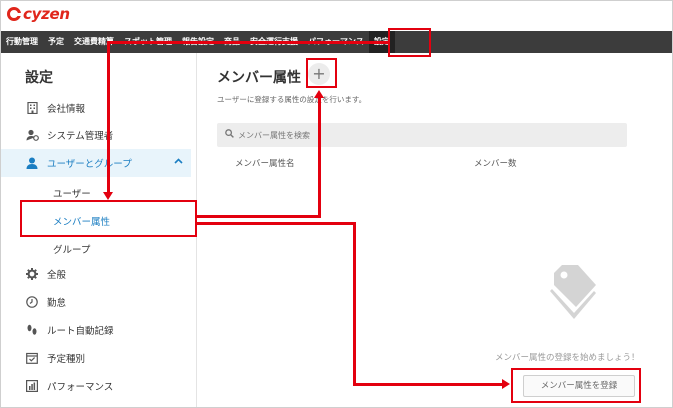  What do you see at coordinates (265, 163) in the screenshot?
I see `column-header-attribute-name: メンバー属性名` at bounding box center [265, 163].